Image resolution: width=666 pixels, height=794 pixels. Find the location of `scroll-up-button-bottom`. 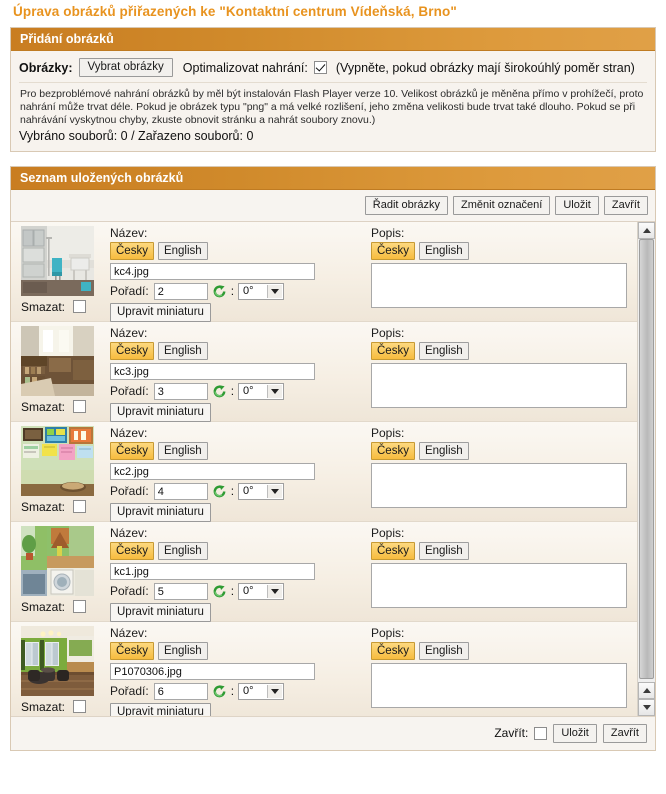

scroll-up-button-bottom is located at coordinates (646, 690).